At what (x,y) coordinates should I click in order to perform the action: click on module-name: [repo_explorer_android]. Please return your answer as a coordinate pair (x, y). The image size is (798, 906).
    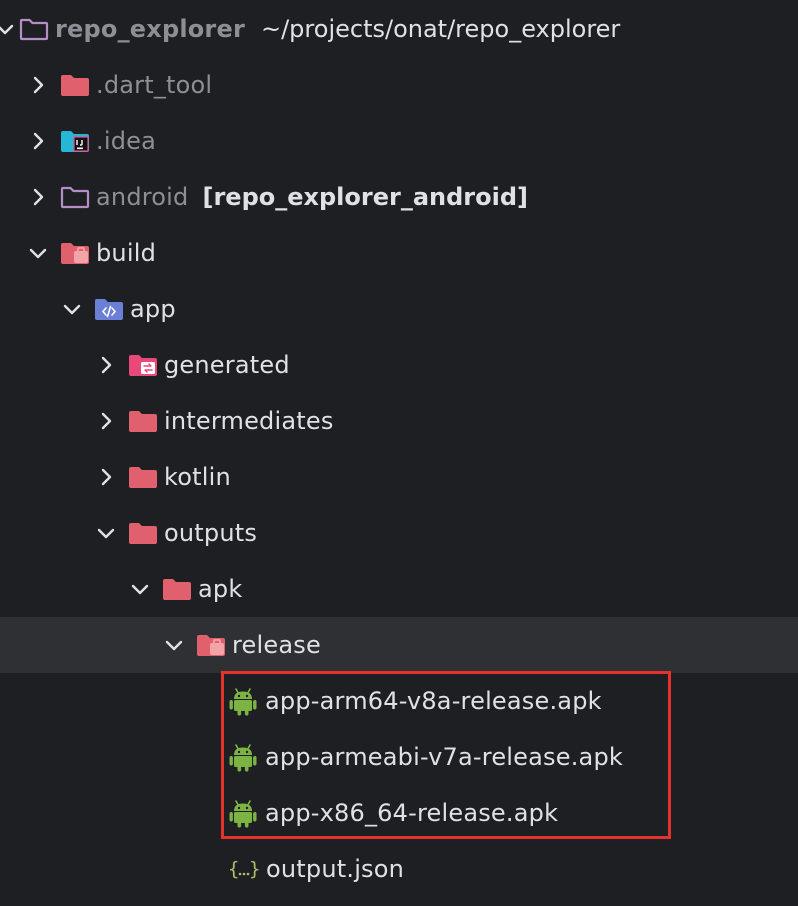
    Looking at the image, I should click on (365, 197).